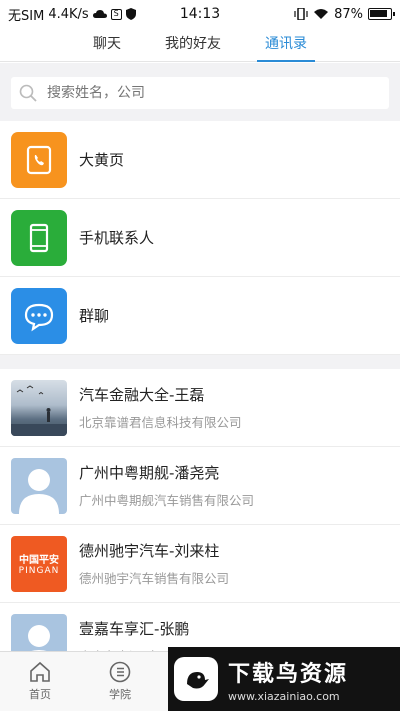  Describe the element at coordinates (381, 14) in the screenshot. I see `battery-icon` at that location.